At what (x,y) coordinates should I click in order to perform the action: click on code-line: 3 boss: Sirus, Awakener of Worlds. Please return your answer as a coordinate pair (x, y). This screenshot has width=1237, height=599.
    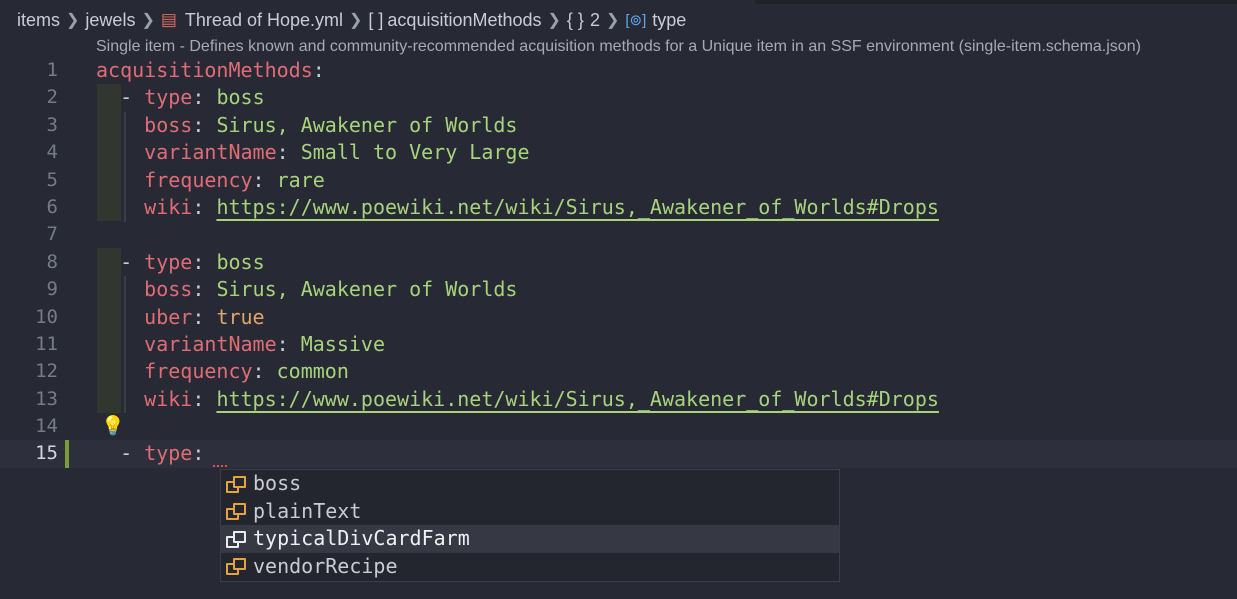
    Looking at the image, I should click on (618, 125).